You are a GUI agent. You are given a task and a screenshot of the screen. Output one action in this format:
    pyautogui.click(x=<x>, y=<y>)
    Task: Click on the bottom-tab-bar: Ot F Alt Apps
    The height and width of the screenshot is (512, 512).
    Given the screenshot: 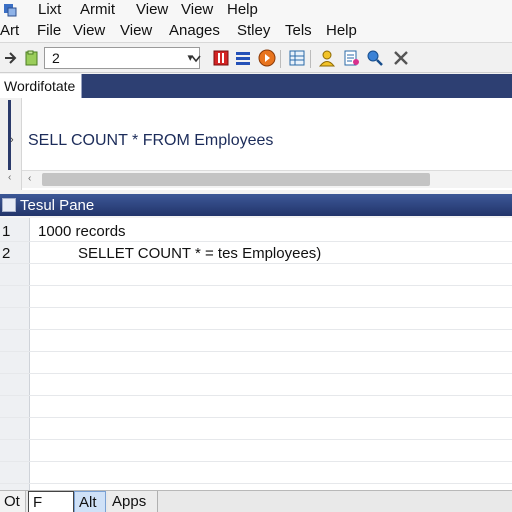 What is the action you would take?
    pyautogui.click(x=256, y=501)
    